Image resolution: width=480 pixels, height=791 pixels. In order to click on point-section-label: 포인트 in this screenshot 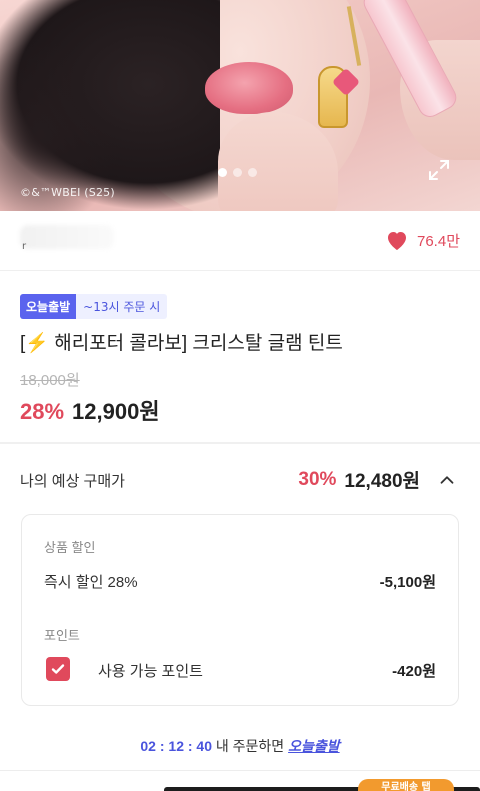, I will do `click(62, 635)`.